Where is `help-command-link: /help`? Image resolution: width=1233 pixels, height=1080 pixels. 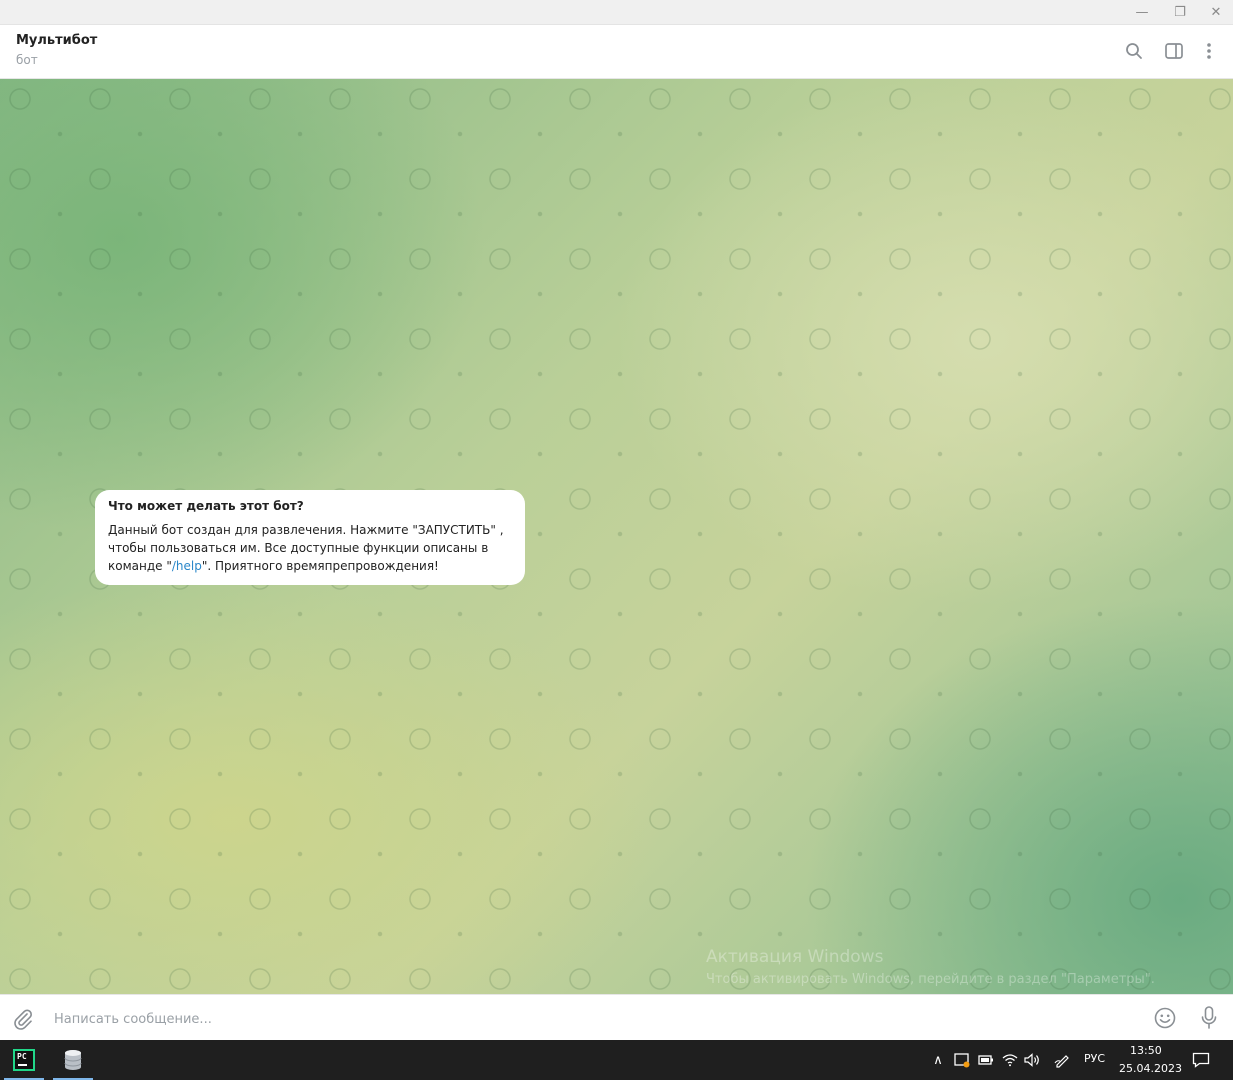 help-command-link: /help is located at coordinates (187, 566).